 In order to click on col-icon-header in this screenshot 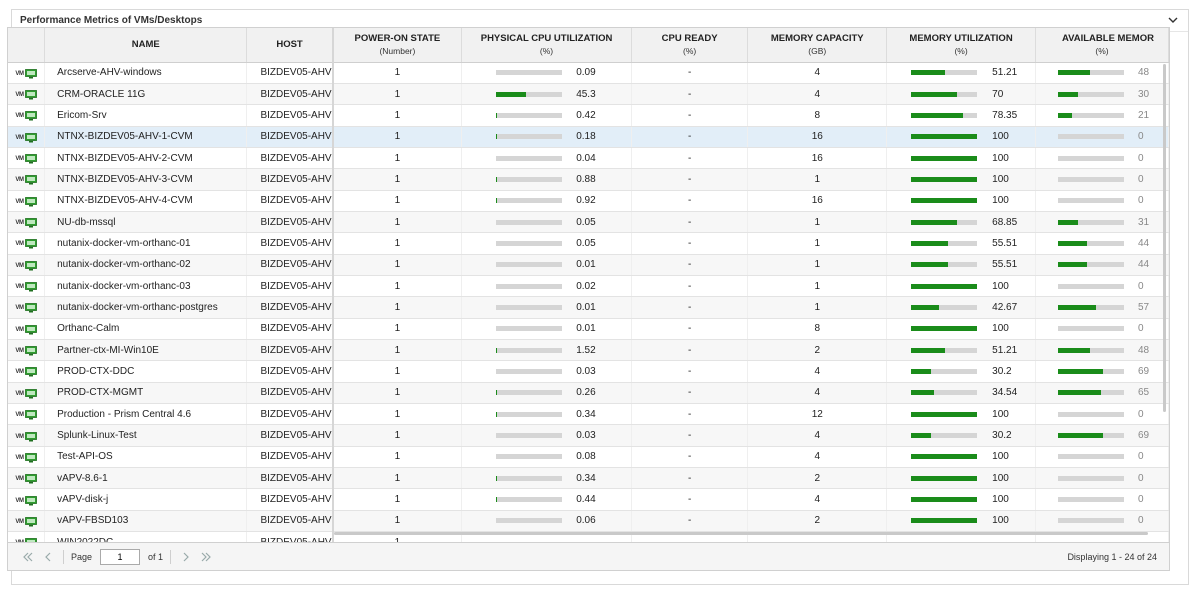, I will do `click(27, 45)`.